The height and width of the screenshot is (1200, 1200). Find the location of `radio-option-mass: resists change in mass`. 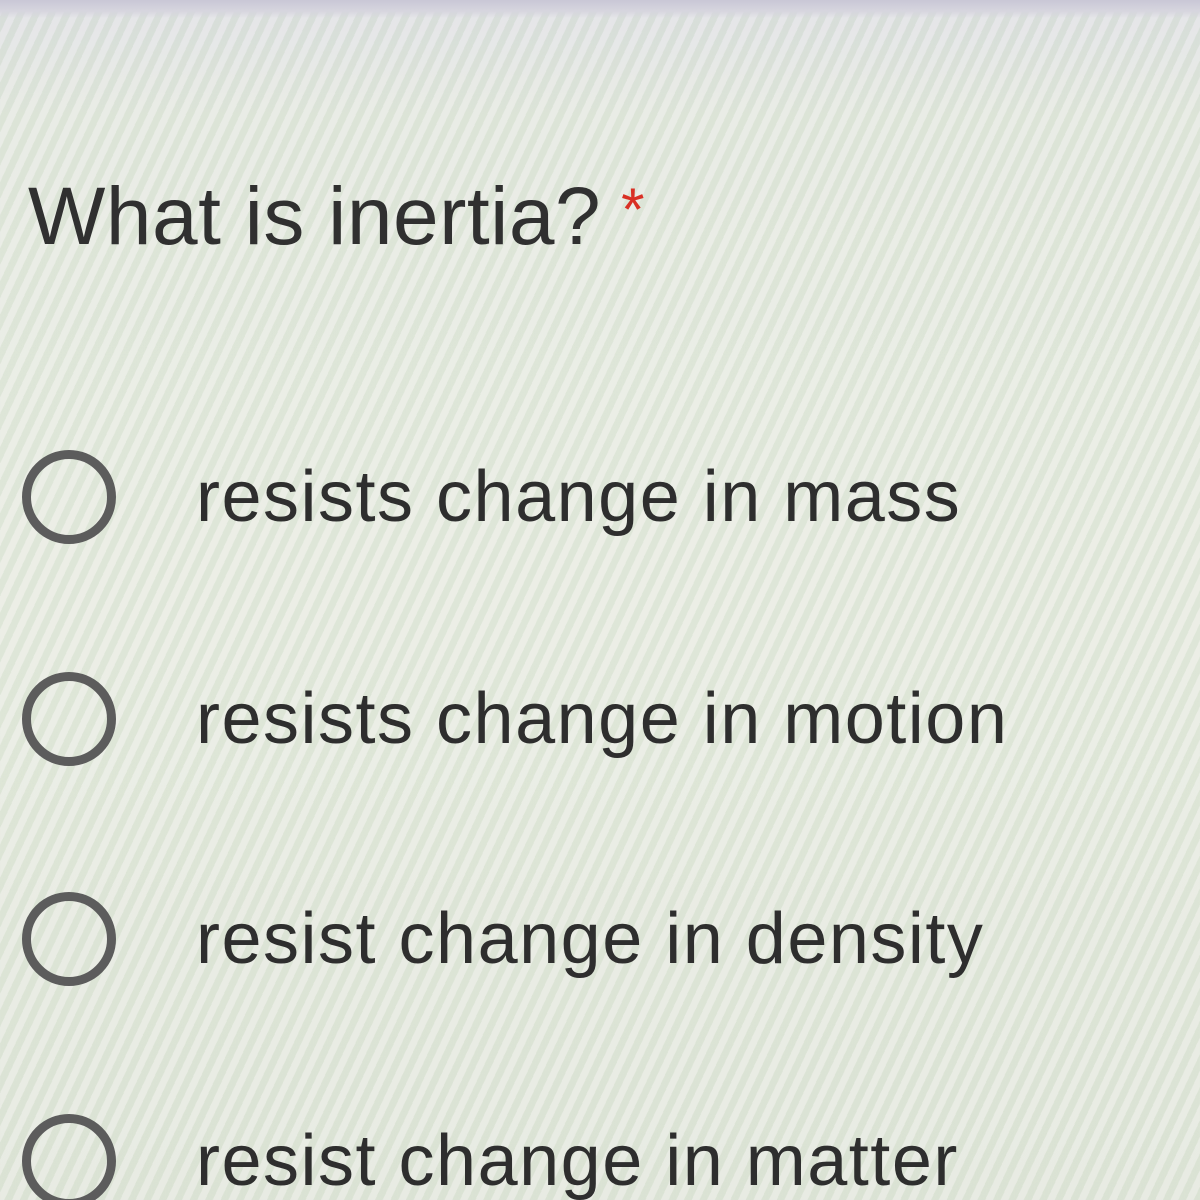

radio-option-mass: resists change in mass is located at coordinates (602, 497).